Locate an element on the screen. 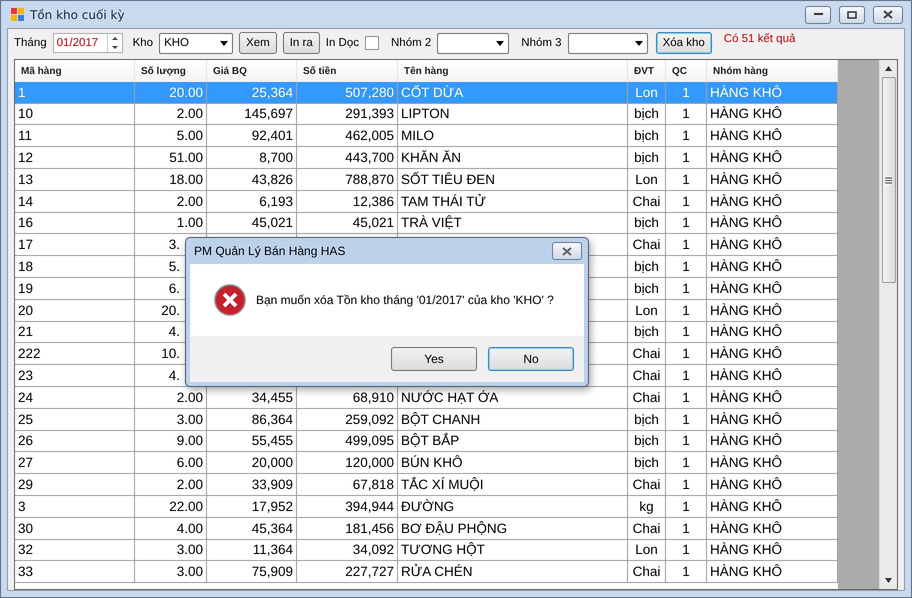  table-cell: BỘT CHANH is located at coordinates (440, 419).